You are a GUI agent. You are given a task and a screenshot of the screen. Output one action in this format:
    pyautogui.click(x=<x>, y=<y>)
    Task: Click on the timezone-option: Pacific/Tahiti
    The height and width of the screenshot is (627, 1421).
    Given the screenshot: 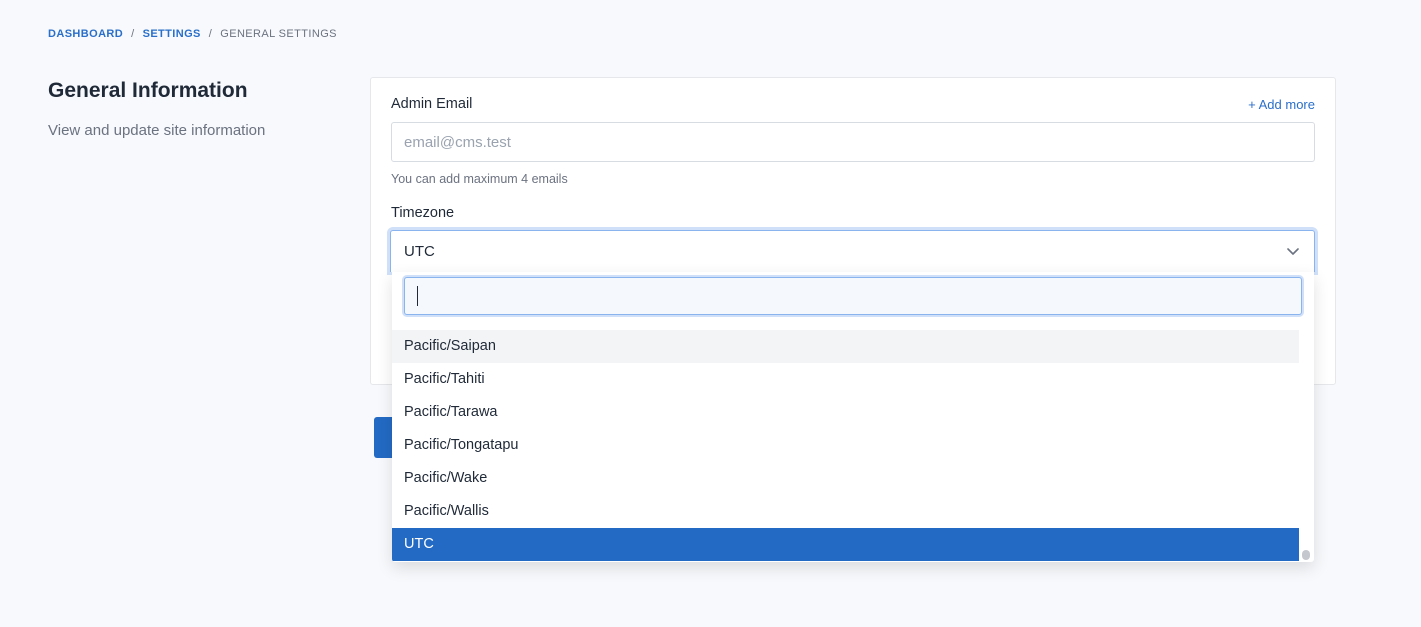 What is the action you would take?
    pyautogui.click(x=845, y=379)
    